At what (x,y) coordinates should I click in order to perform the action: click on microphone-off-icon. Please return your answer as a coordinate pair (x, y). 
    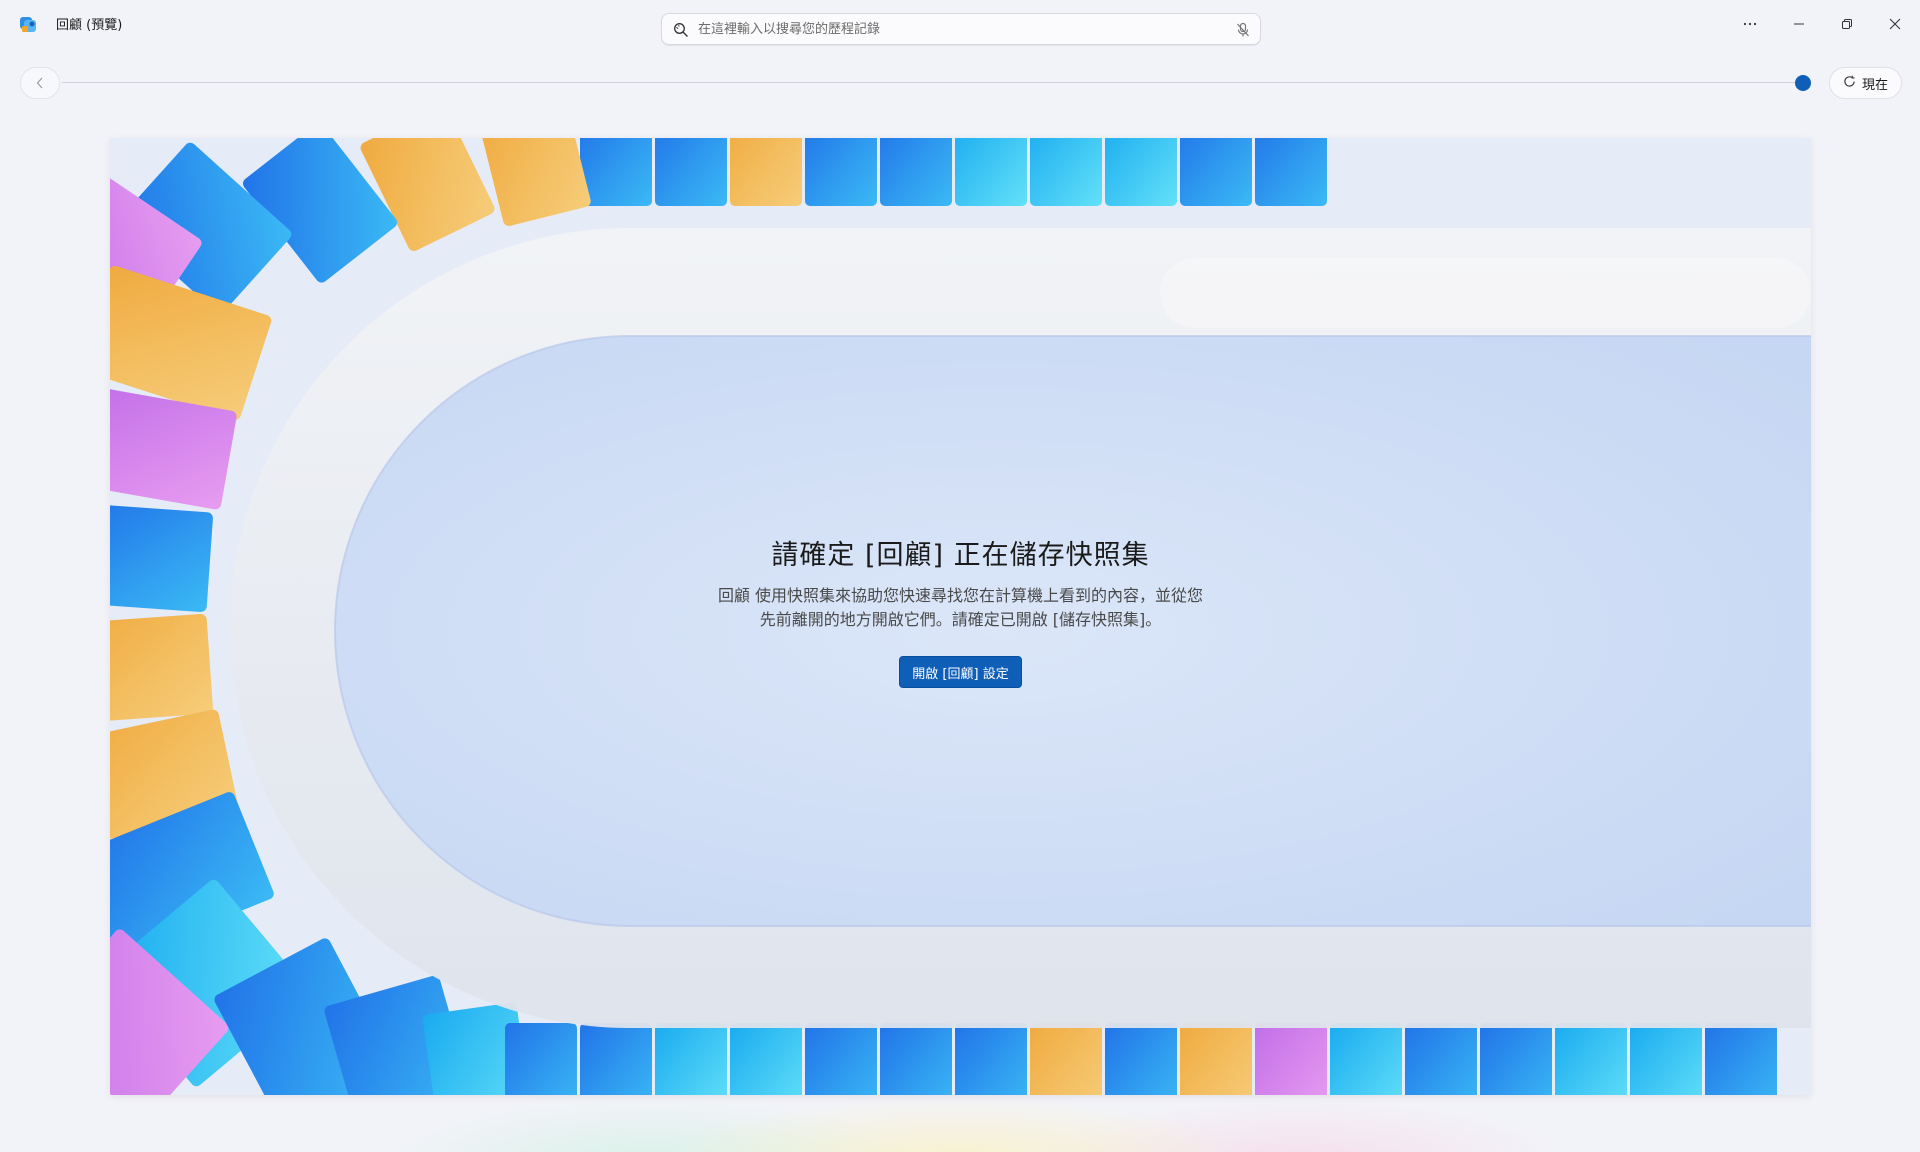
    Looking at the image, I should click on (1243, 30).